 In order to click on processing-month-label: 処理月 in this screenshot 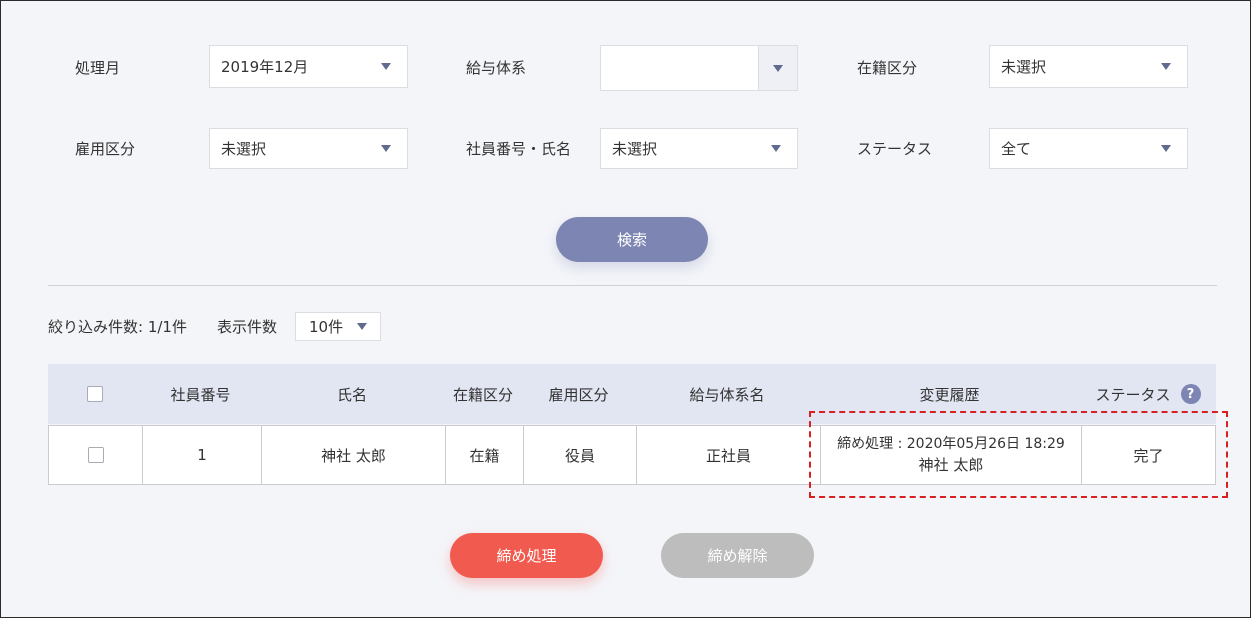, I will do `click(98, 68)`.